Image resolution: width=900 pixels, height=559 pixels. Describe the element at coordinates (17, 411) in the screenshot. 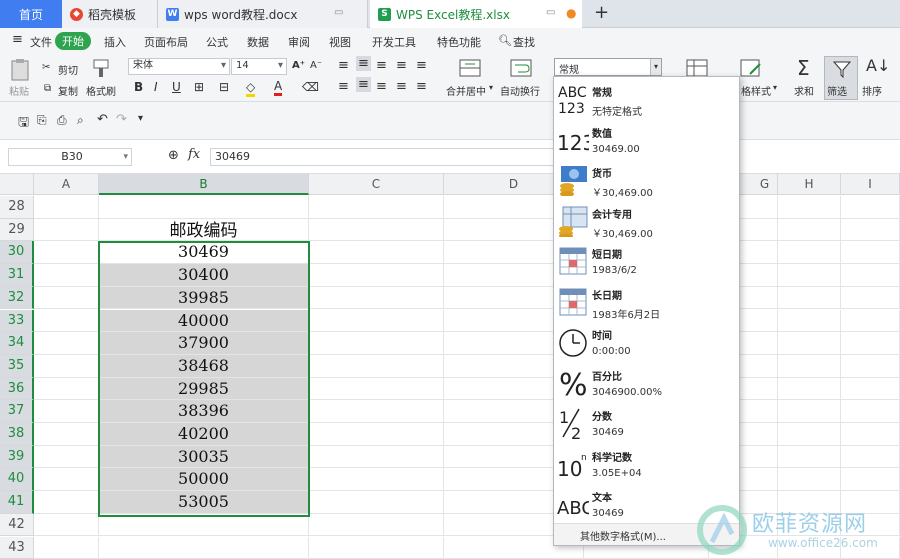

I see `row-header: 37` at that location.